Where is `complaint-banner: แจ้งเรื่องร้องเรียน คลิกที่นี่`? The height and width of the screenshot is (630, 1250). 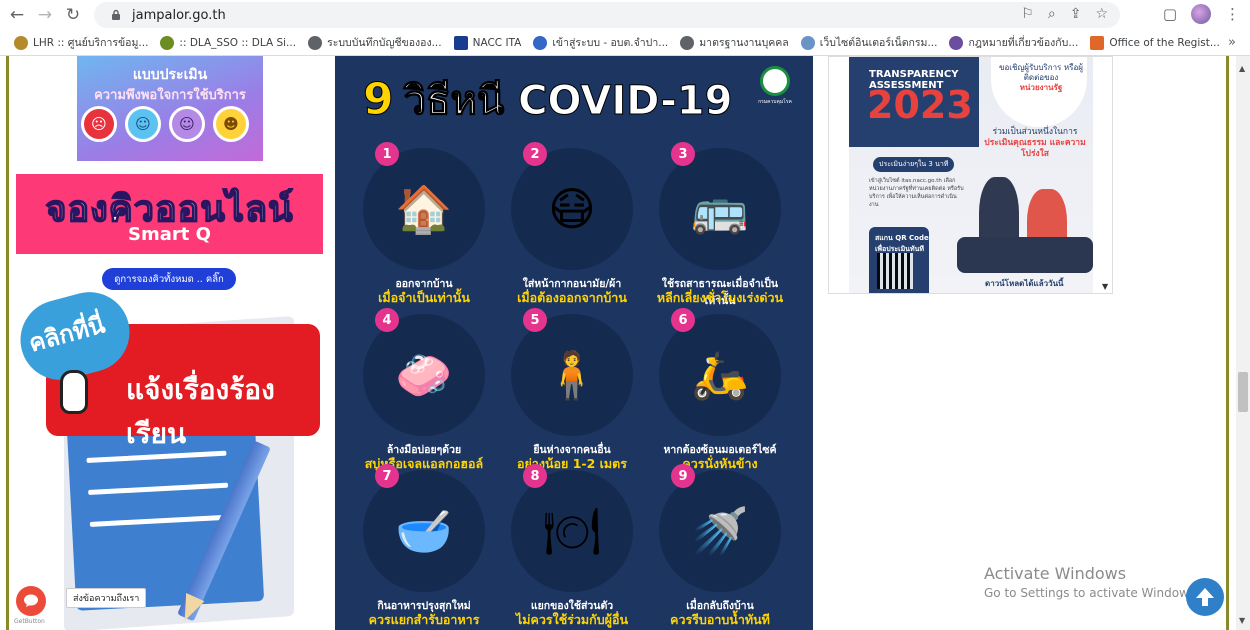
complaint-banner: แจ้งเรื่องร้องเรียน คลิกที่นี่ is located at coordinates (170, 456).